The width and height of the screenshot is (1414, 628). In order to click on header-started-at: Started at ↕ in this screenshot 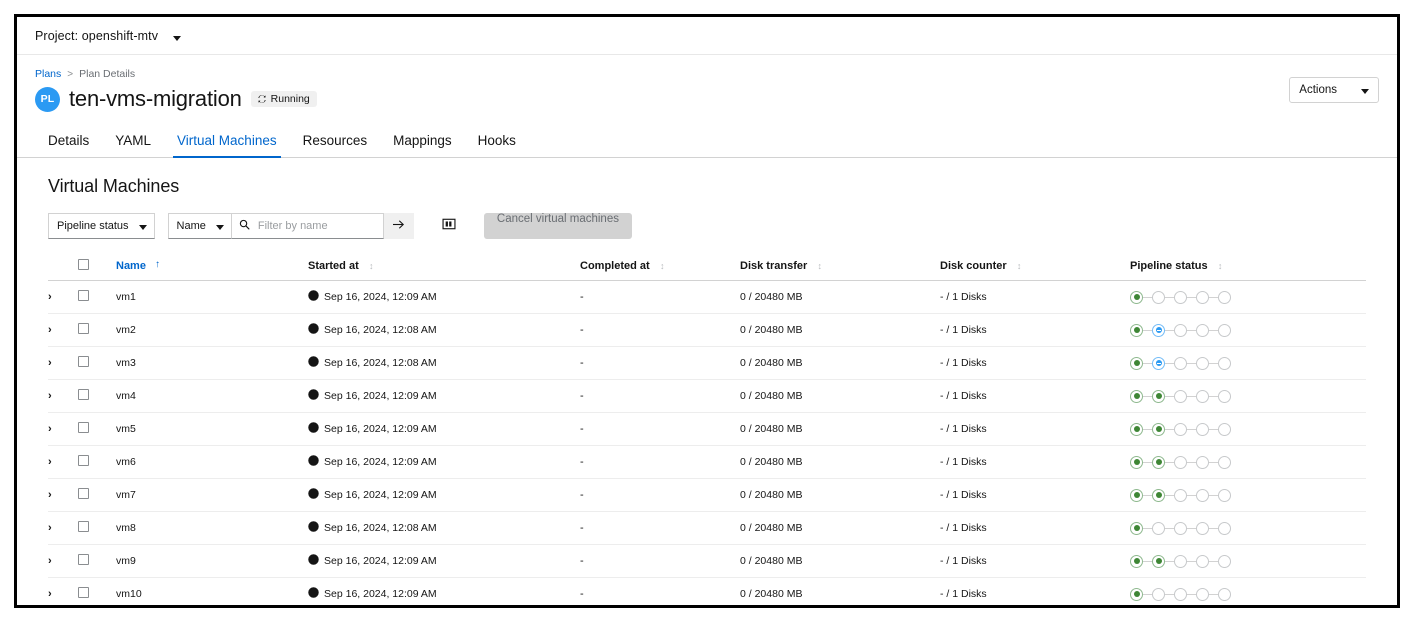, I will do `click(444, 267)`.